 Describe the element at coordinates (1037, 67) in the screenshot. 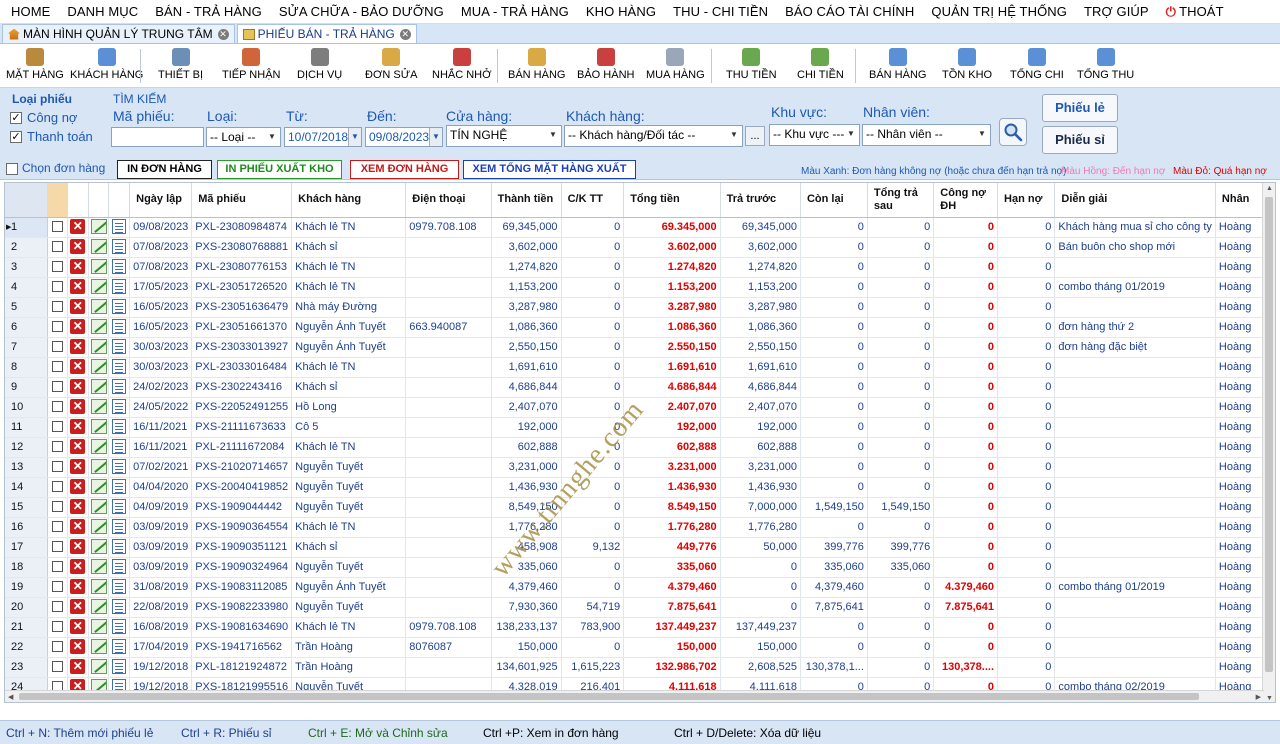

I see `toolbar-tong-chi-button: TỔNG CHI` at that location.